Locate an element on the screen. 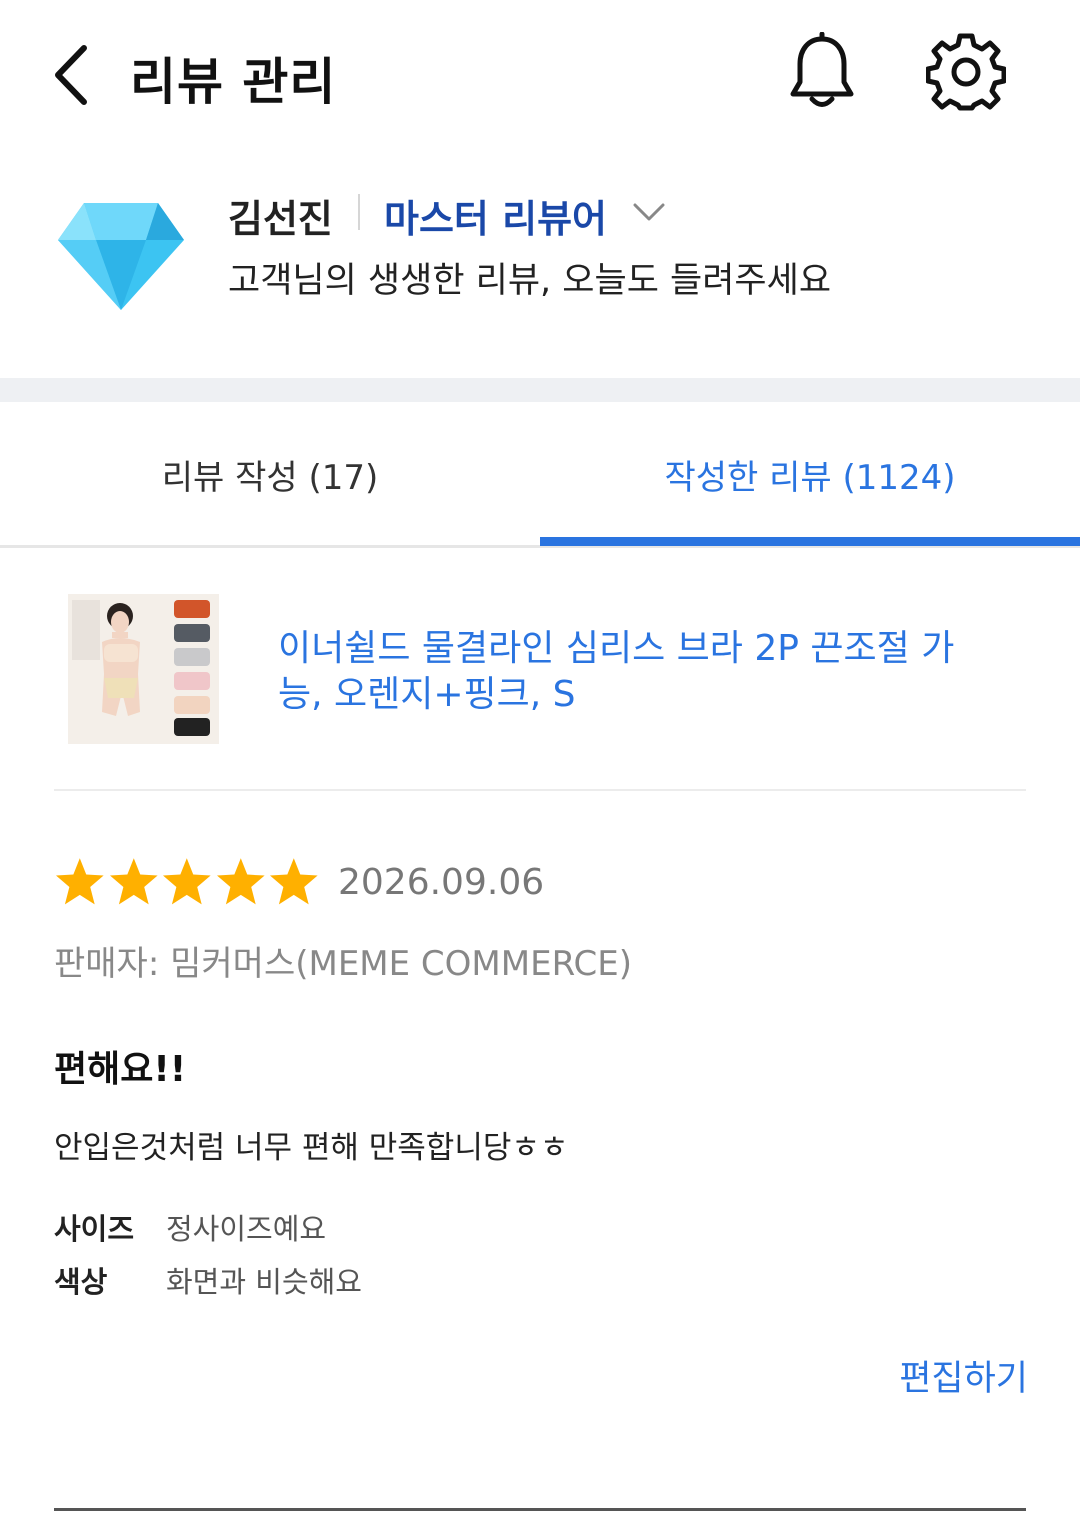 The image size is (1080, 1521). attribute-value-color: 화면과 비슷해요 is located at coordinates (264, 1282).